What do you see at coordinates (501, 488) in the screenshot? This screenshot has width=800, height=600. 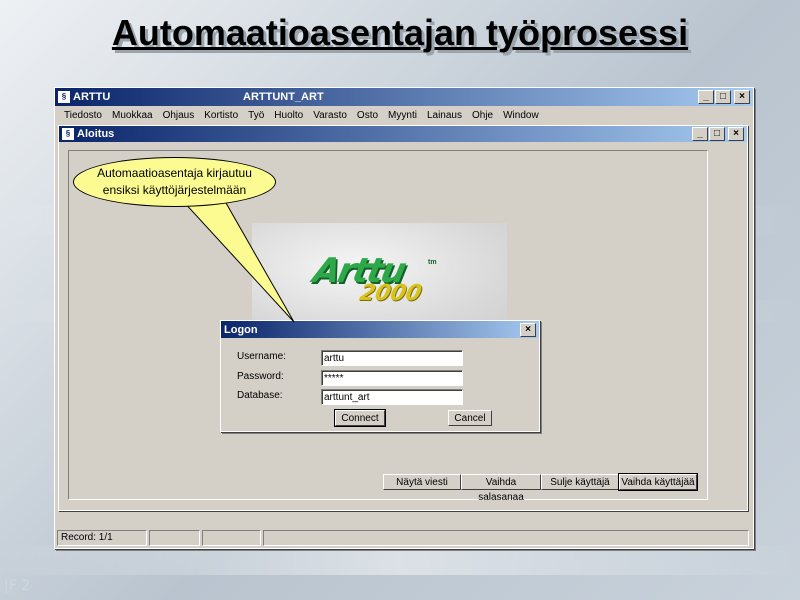 I see `change-password-button: Vaihda salasanaa` at bounding box center [501, 488].